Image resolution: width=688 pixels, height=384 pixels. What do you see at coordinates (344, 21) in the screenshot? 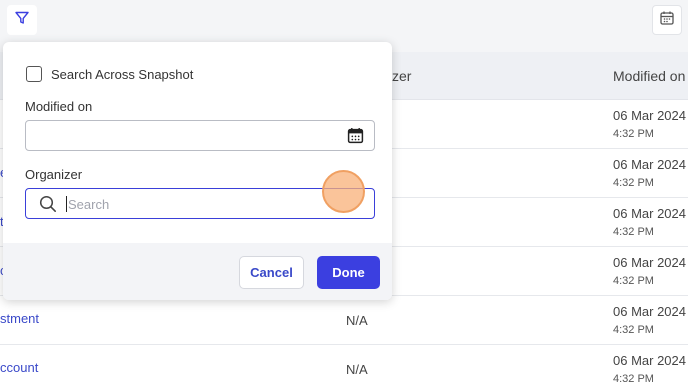
I see `top-toolbar` at bounding box center [344, 21].